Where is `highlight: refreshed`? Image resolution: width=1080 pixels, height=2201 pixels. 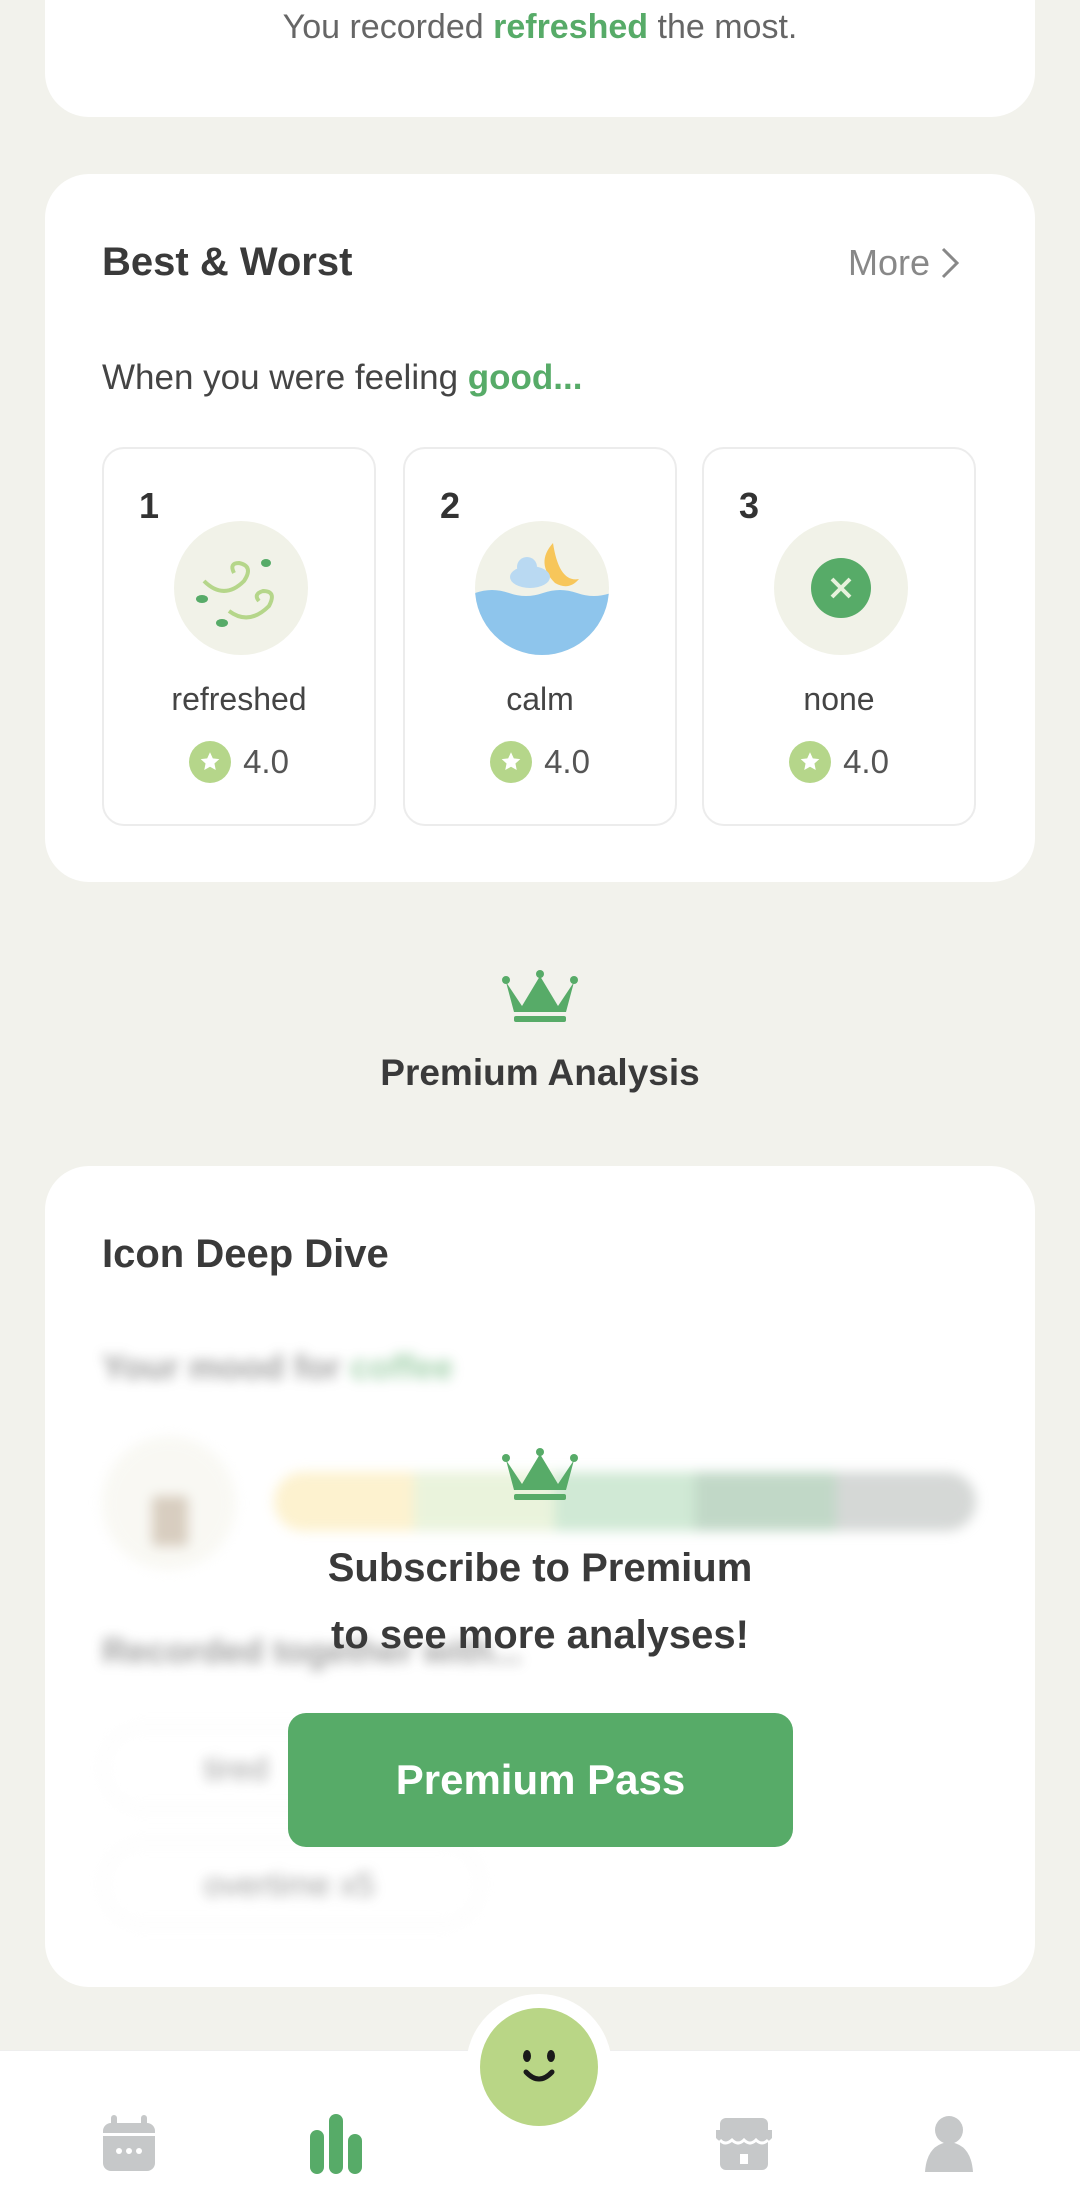 highlight: refreshed is located at coordinates (571, 27).